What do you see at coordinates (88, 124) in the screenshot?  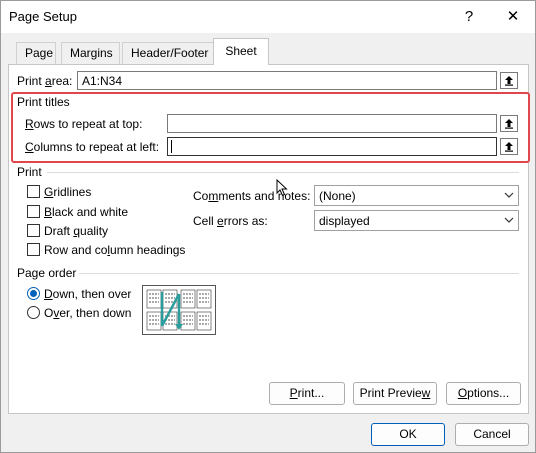 I see `rows-label-rest: ows to repeat at top:` at bounding box center [88, 124].